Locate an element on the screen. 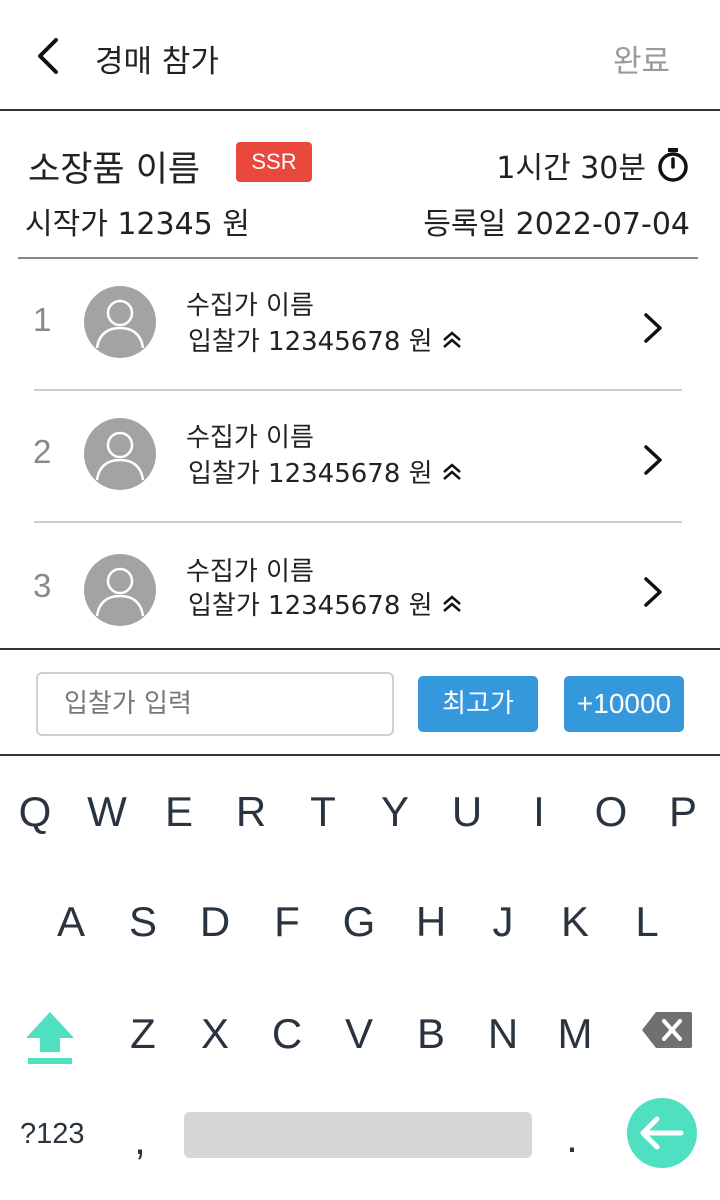  key-o: O is located at coordinates (611, 812).